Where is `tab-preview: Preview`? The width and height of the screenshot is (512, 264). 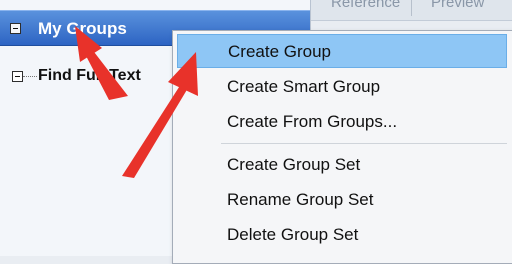
tab-preview: Preview is located at coordinates (457, 9).